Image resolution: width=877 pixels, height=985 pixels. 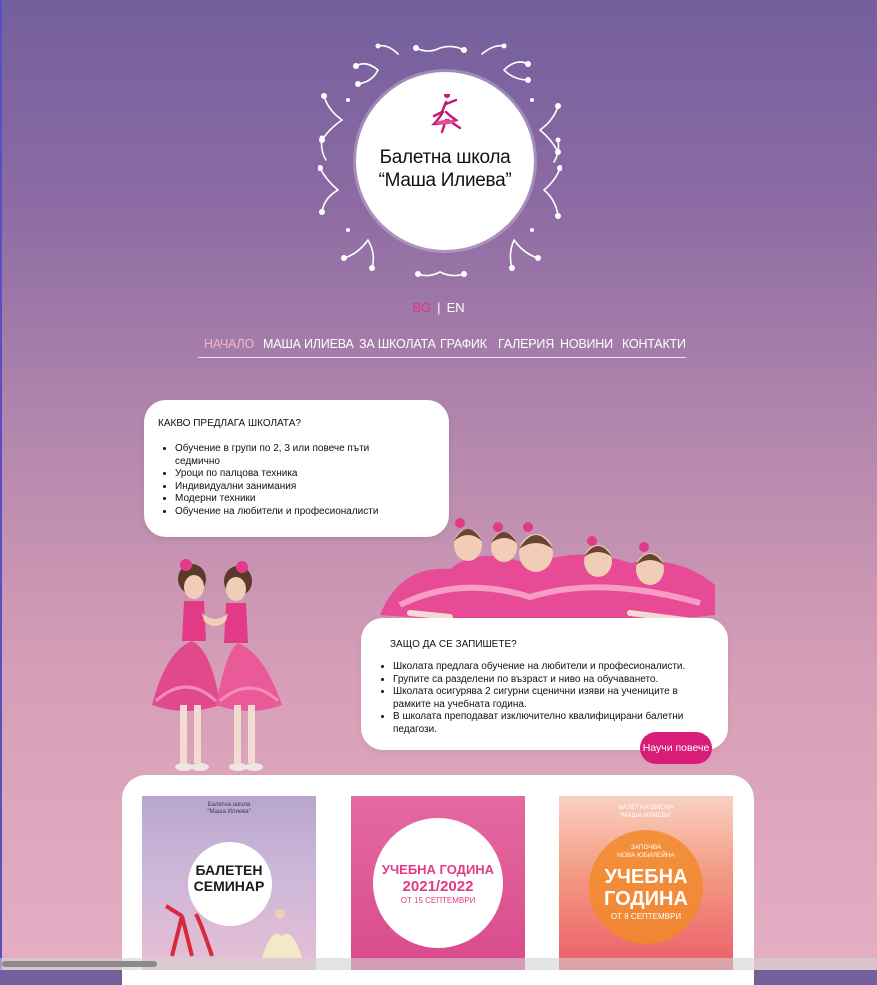 I want to click on twin-ballerinas-photo, so click(x=217, y=666).